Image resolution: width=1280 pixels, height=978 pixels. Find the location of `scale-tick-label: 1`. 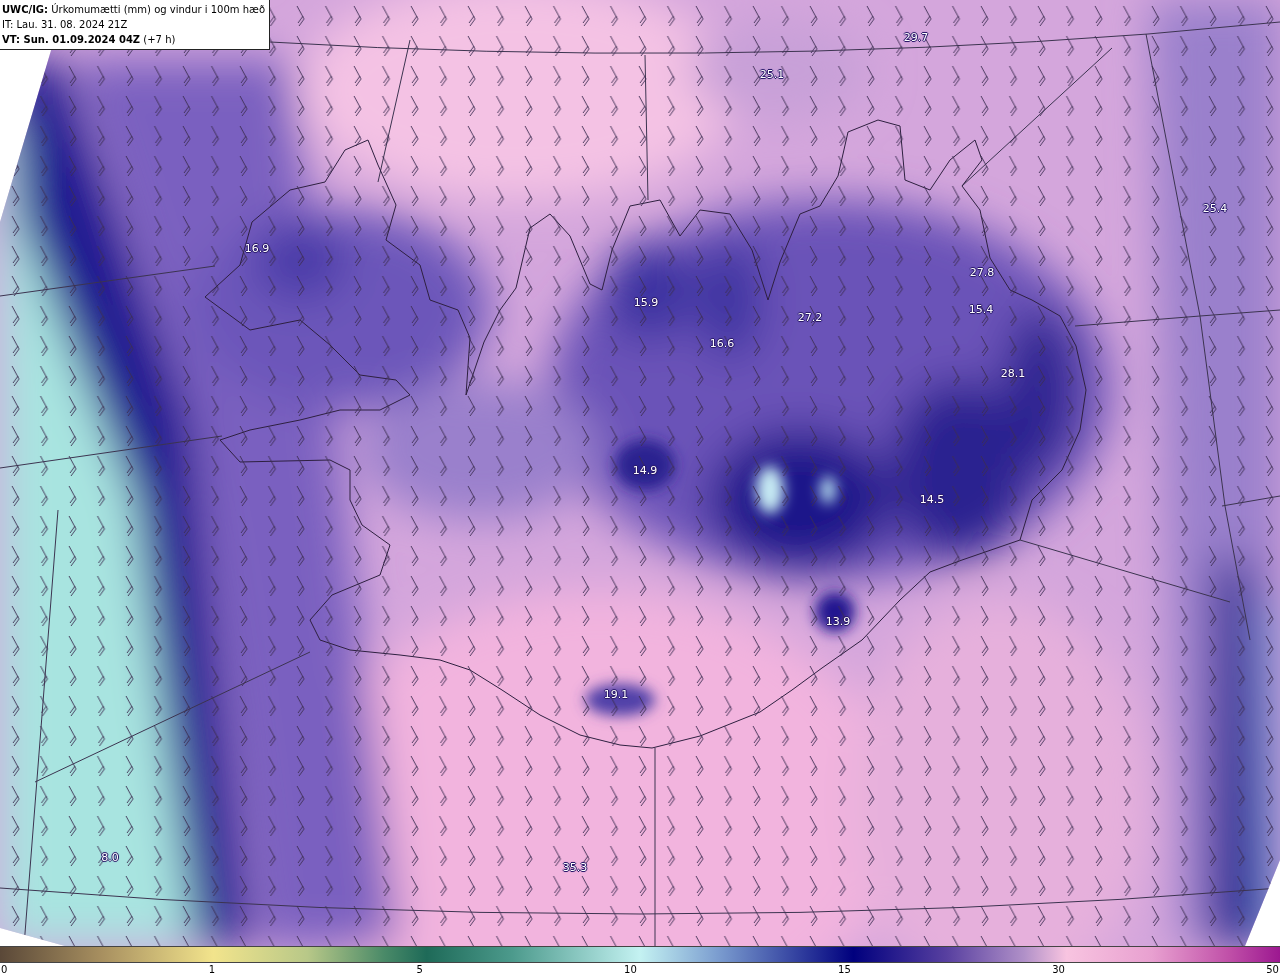

scale-tick-label: 1 is located at coordinates (212, 970).